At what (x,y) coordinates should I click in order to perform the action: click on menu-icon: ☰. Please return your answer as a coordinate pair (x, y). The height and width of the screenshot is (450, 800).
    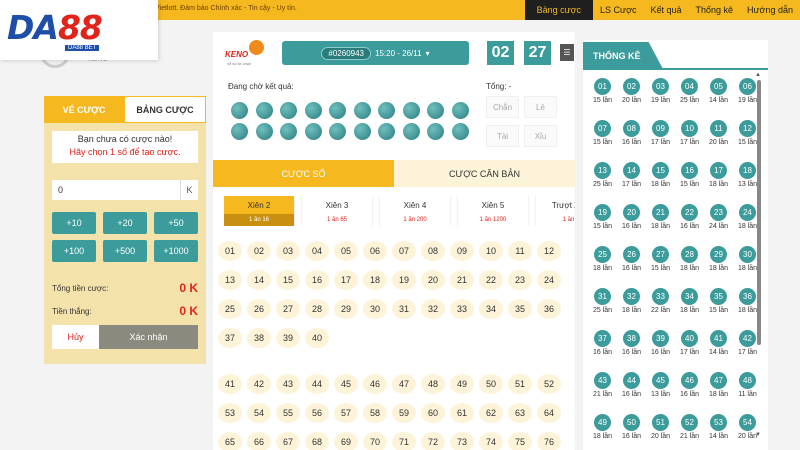
    Looking at the image, I should click on (567, 52).